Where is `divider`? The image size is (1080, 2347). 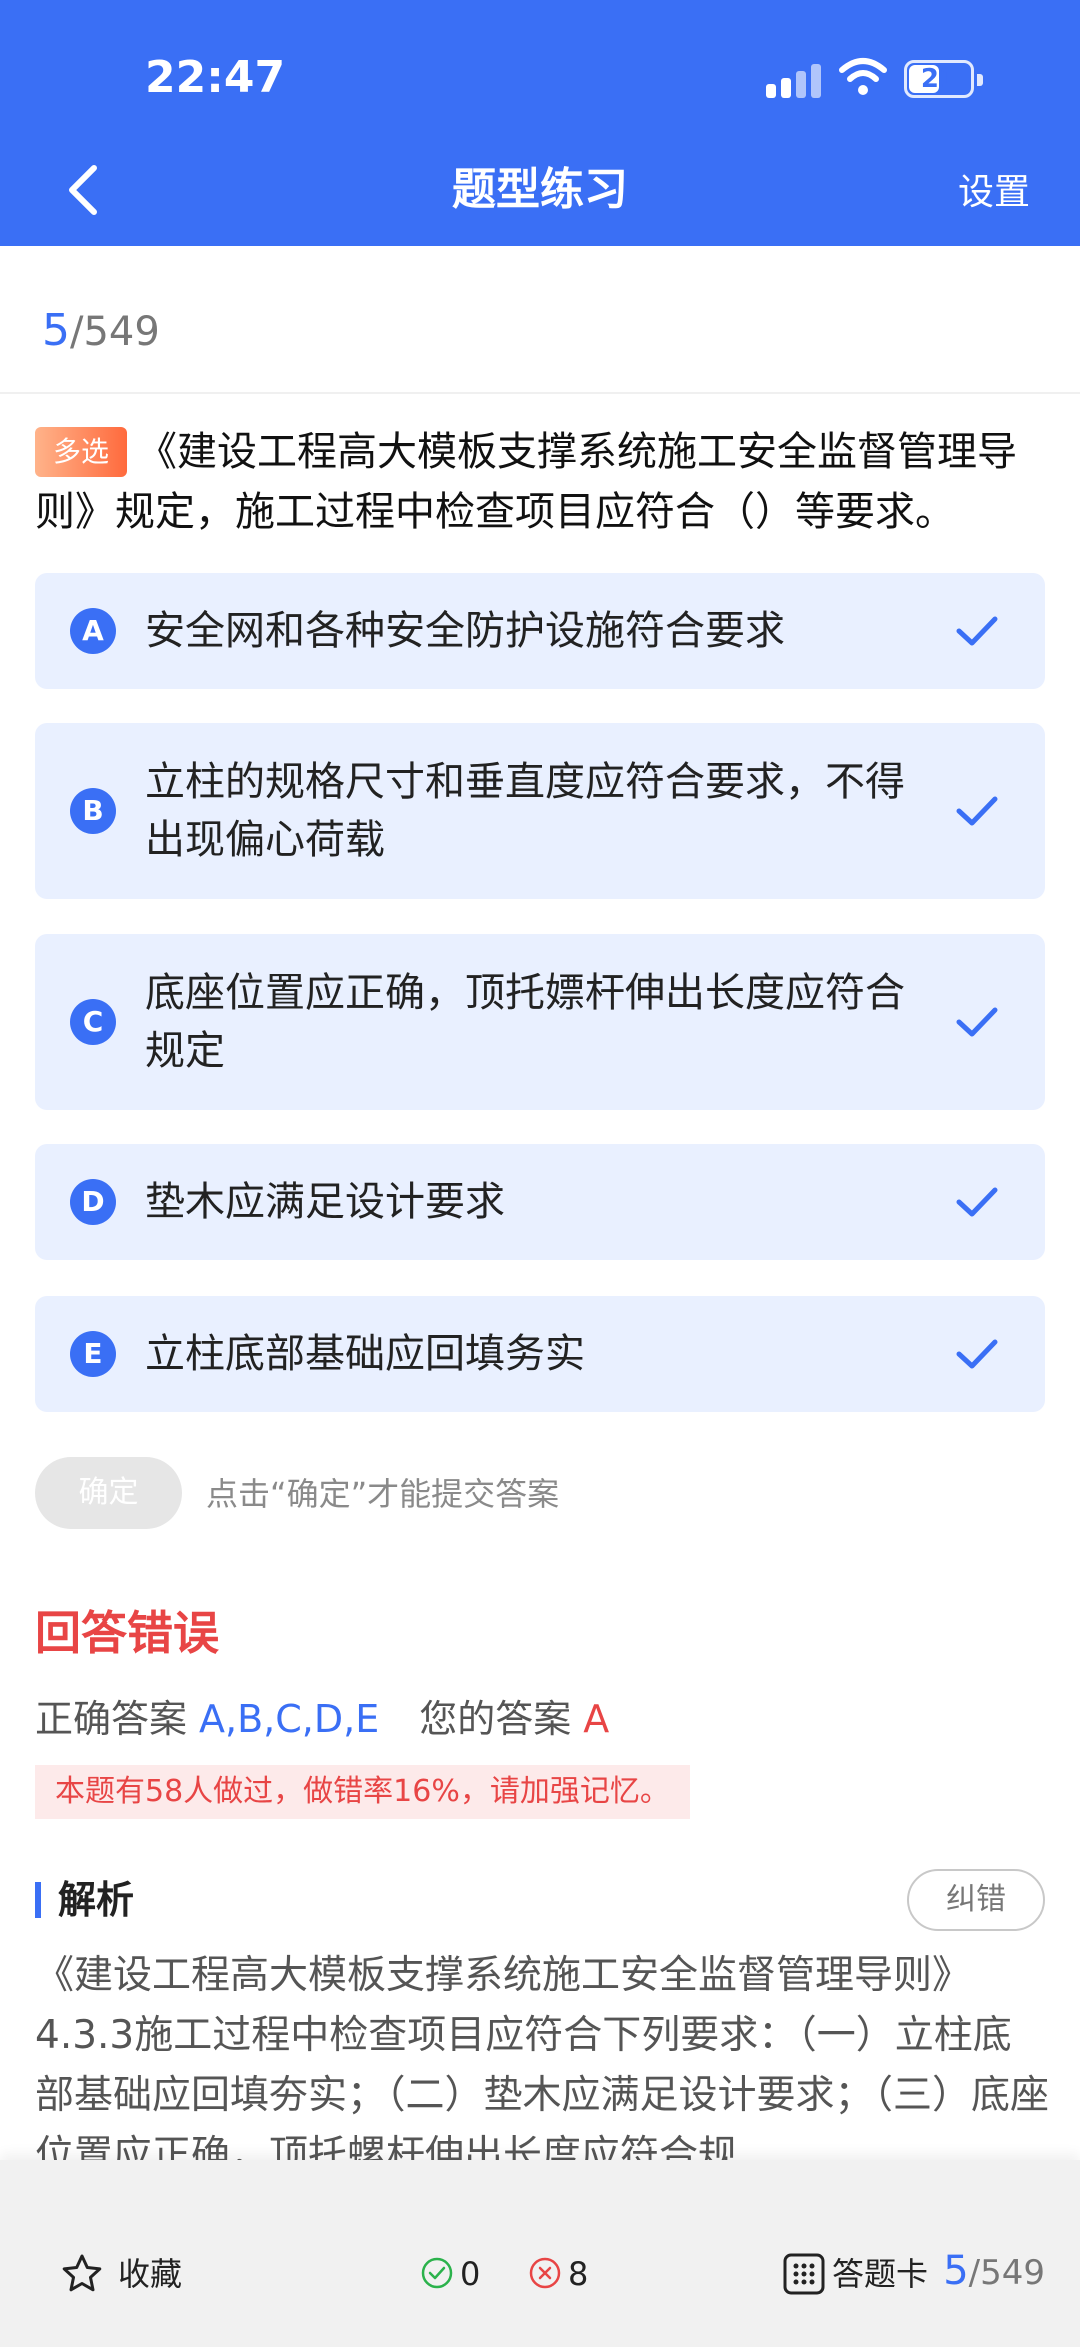
divider is located at coordinates (540, 393).